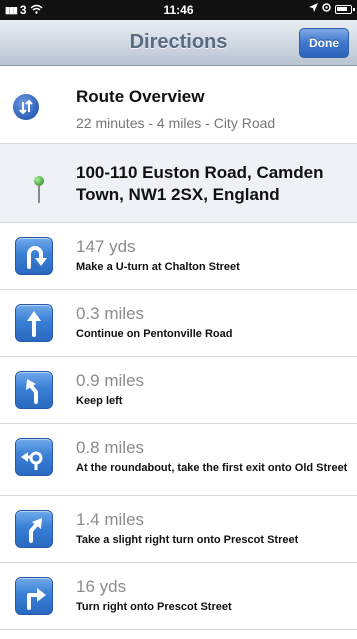  Describe the element at coordinates (140, 96) in the screenshot. I see `route-overview-title: Route Overview` at that location.